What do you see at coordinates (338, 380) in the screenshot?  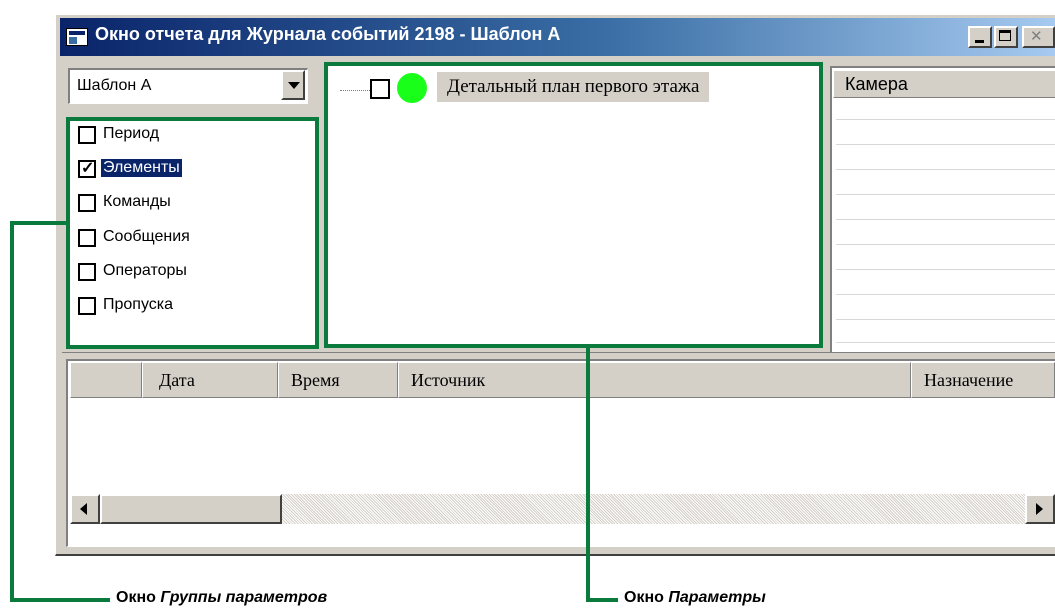 I see `column-header-time: Время` at bounding box center [338, 380].